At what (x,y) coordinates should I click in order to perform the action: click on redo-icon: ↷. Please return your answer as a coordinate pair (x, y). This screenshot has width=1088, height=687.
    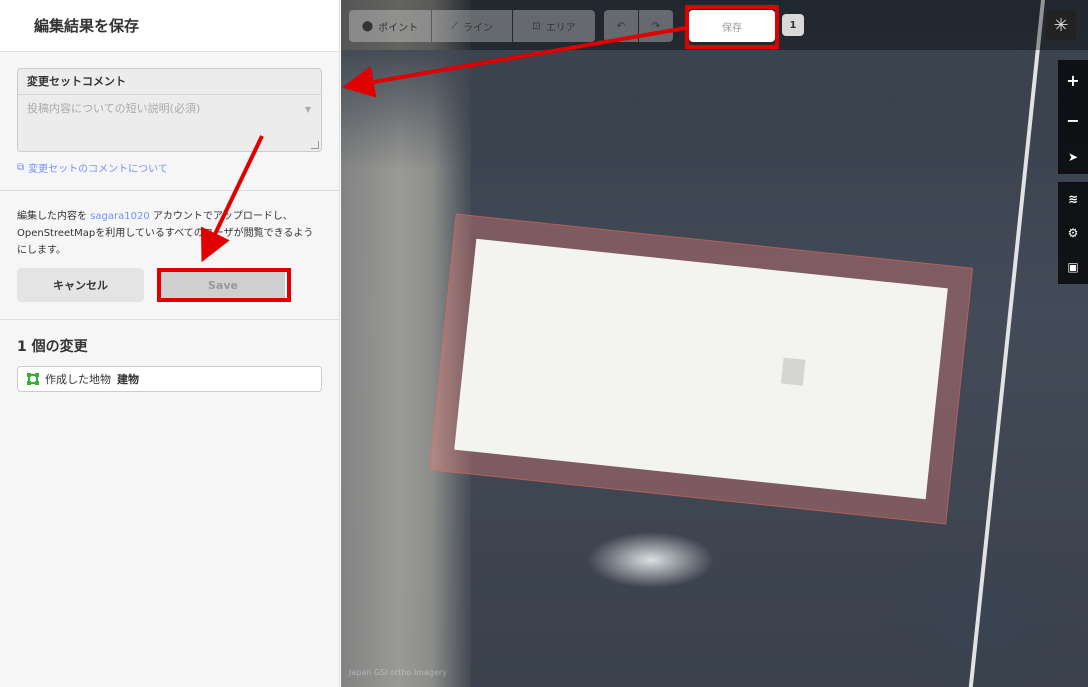
    Looking at the image, I should click on (656, 26).